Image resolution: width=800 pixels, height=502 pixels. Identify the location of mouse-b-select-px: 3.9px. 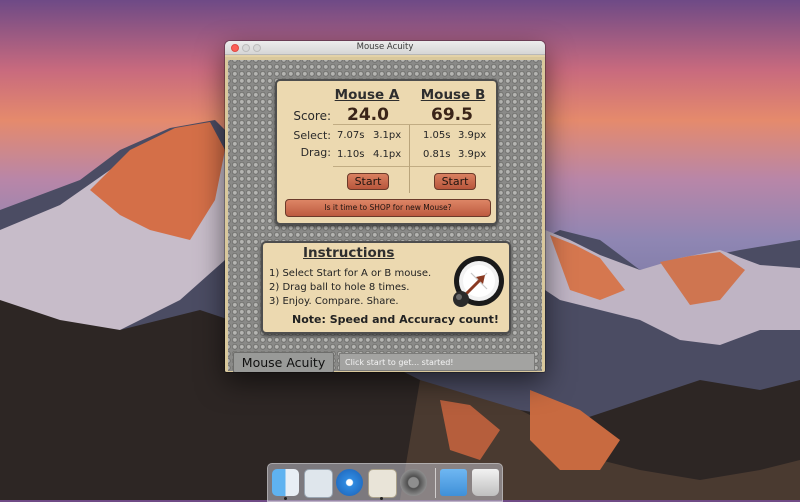
(472, 135).